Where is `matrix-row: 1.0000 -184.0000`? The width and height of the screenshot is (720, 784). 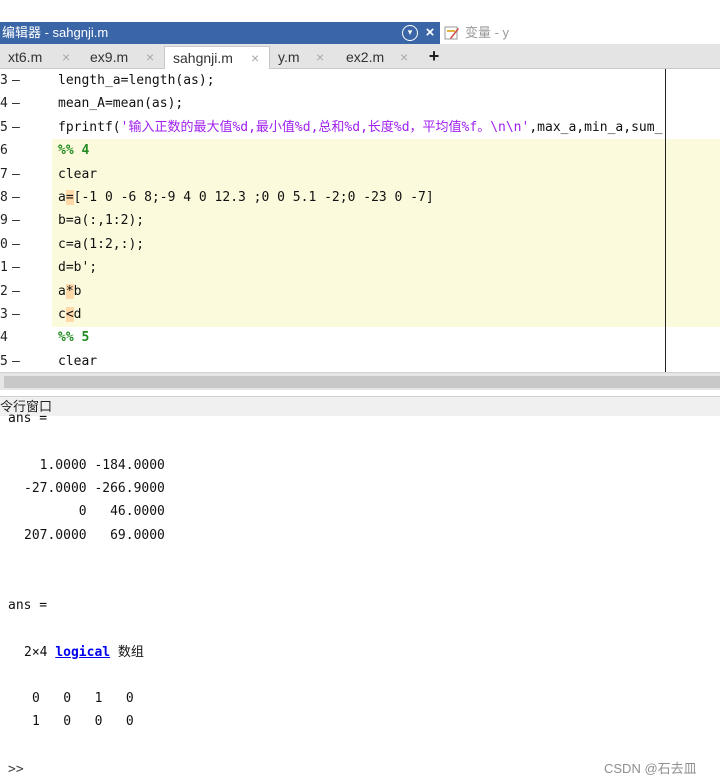 matrix-row: 1.0000 -184.0000 is located at coordinates (94, 465).